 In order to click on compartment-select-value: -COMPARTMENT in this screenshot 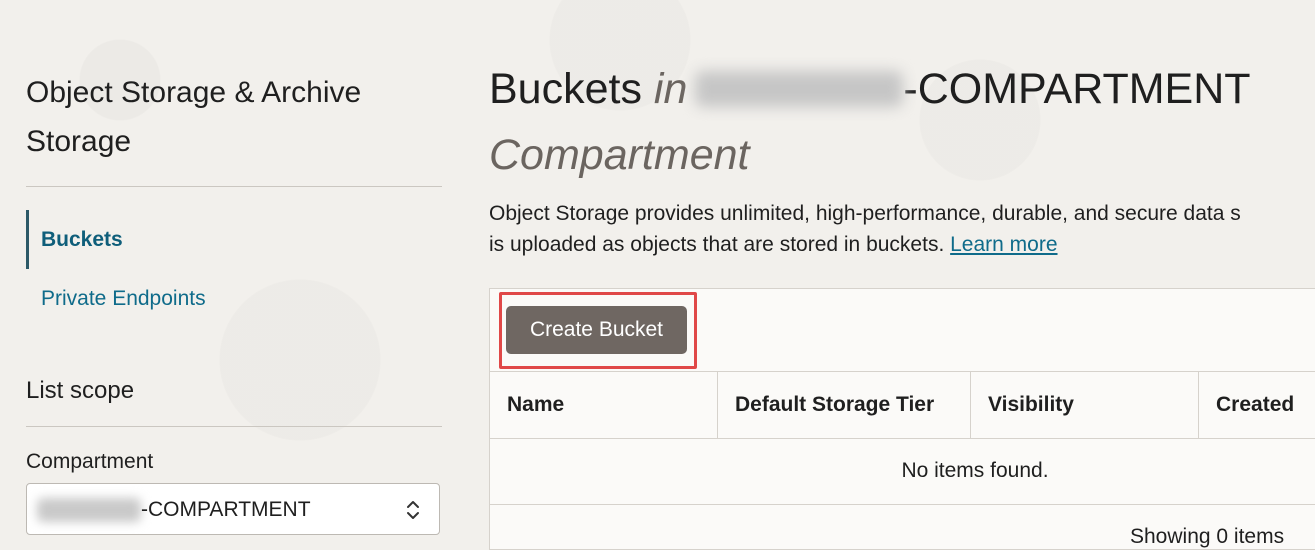, I will do `click(226, 509)`.